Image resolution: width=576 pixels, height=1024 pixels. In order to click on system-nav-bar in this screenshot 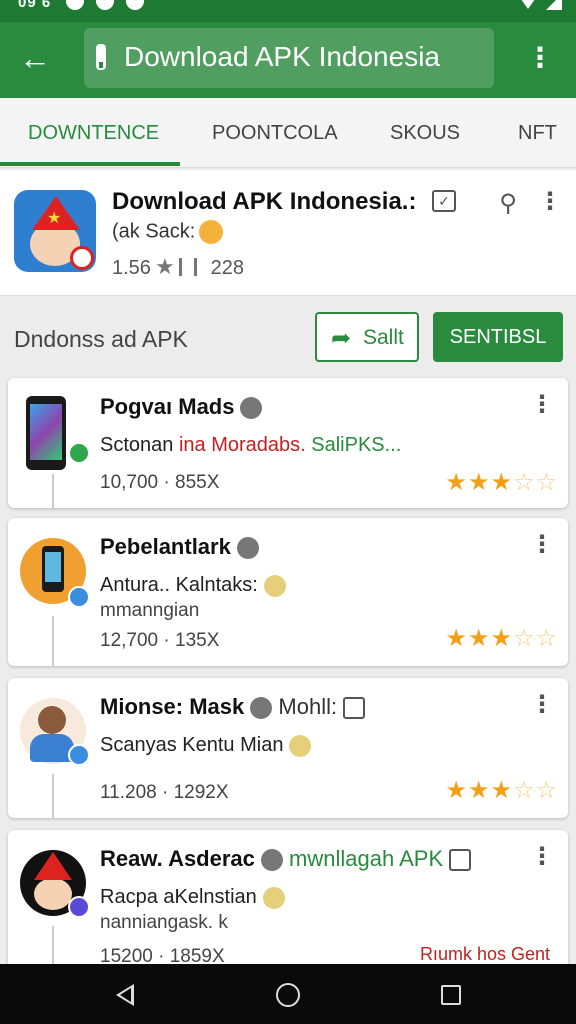, I will do `click(288, 994)`.